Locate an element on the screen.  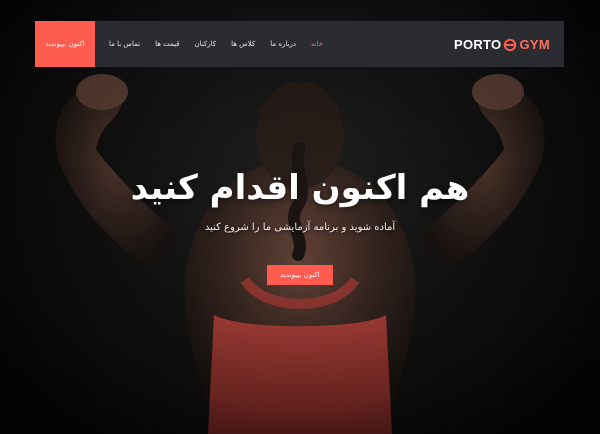
nav-link-staff: کارکنان is located at coordinates (206, 44).